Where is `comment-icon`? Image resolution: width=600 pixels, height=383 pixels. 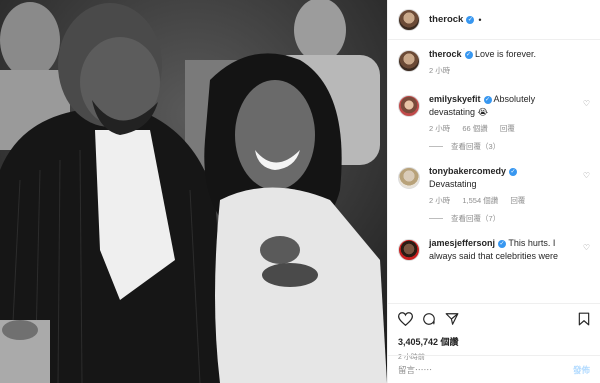
comment-icon is located at coordinates (429, 320).